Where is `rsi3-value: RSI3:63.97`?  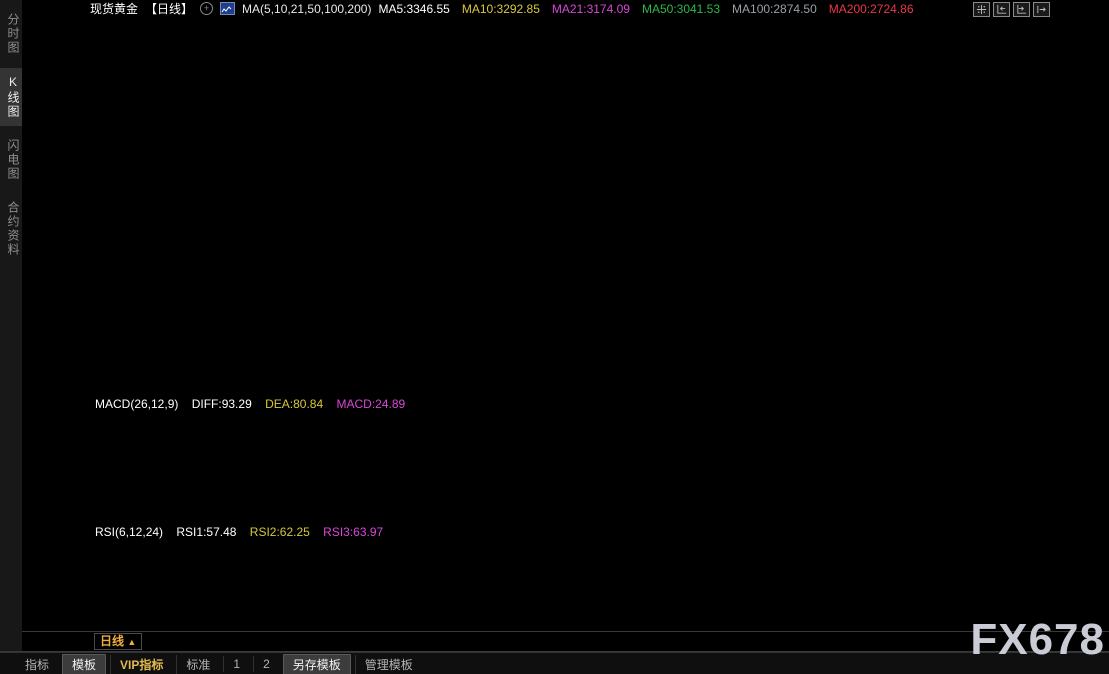
rsi3-value: RSI3:63.97 is located at coordinates (353, 532).